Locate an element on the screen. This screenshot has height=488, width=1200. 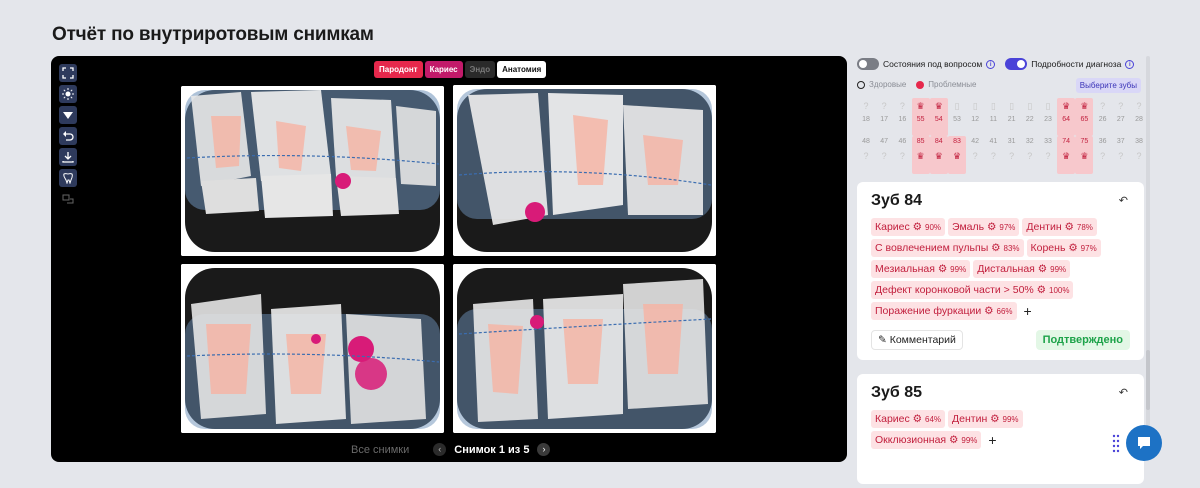
brightness-button is located at coordinates (68, 94).